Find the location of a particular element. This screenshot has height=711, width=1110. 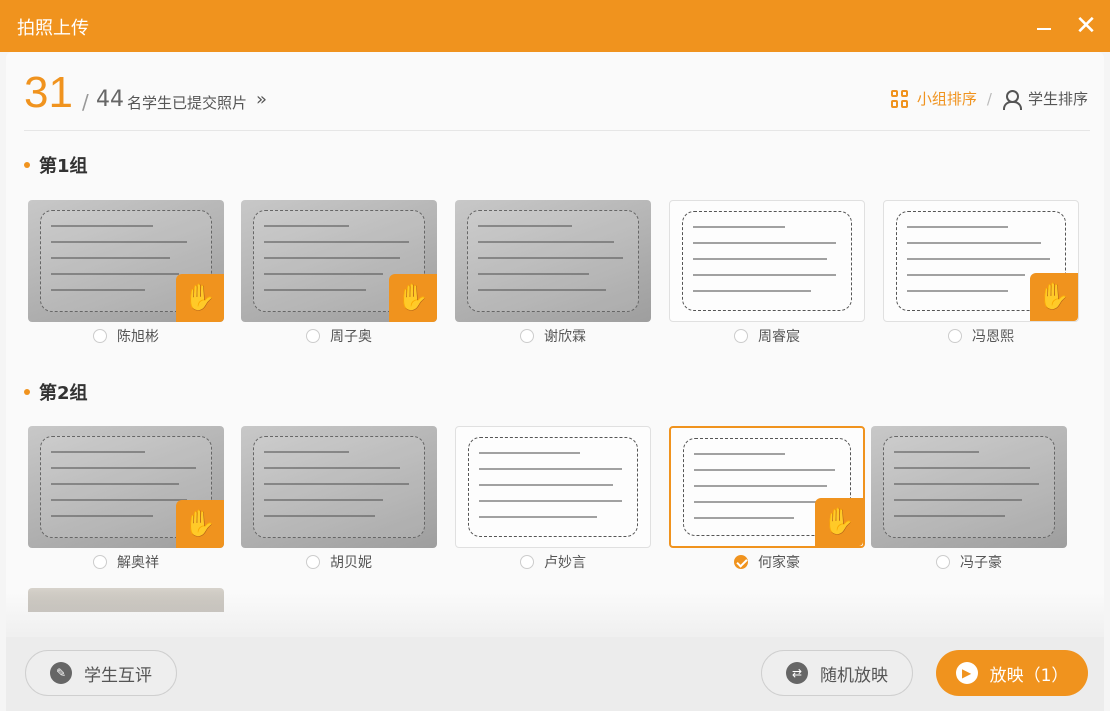

student-label: 胡贝妮 is located at coordinates (339, 562).